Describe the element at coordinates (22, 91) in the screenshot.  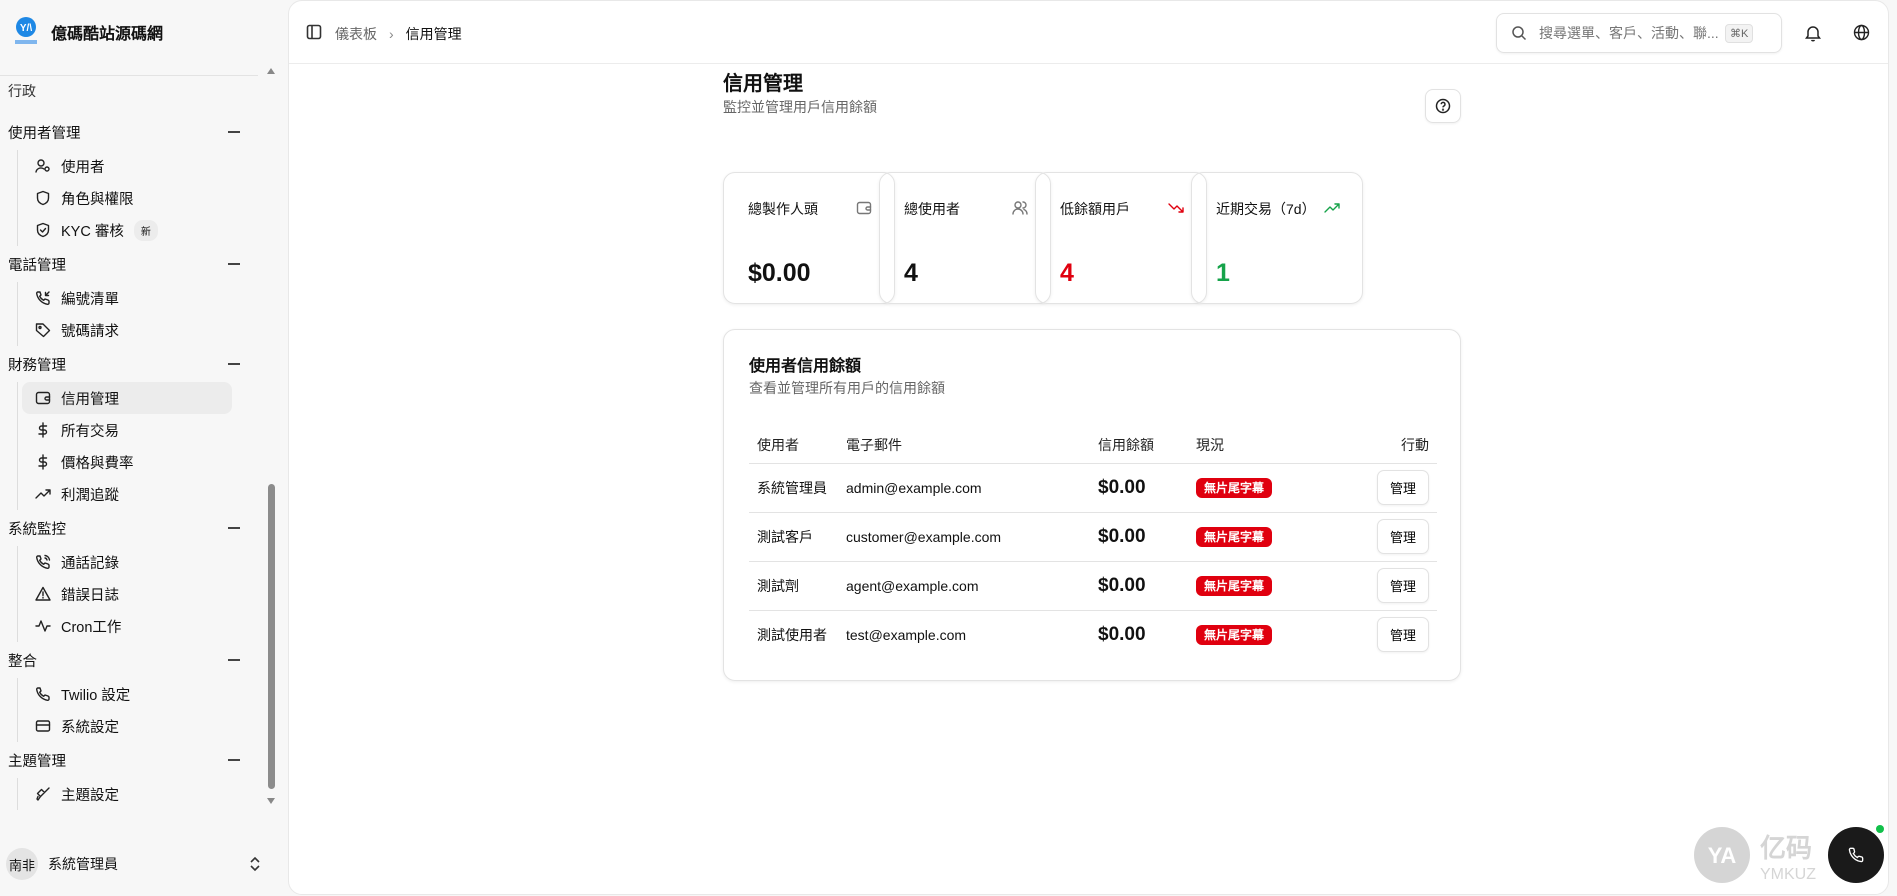
I see `section-label: 行政` at that location.